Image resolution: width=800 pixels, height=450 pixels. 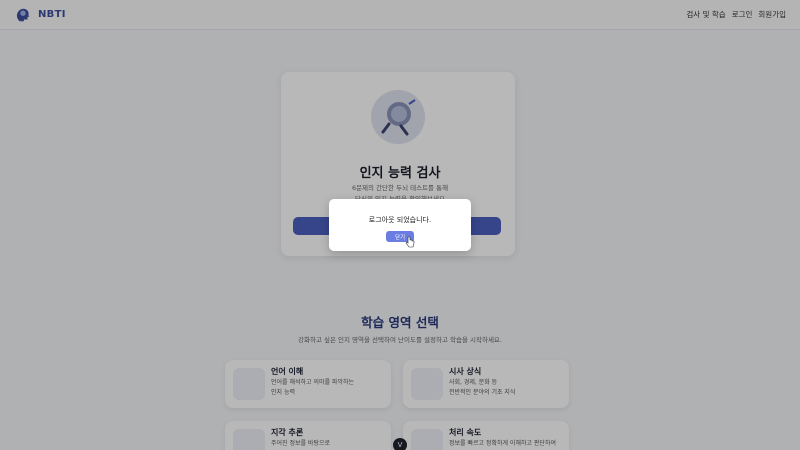 I want to click on hand-cursor-icon, so click(x=410, y=242).